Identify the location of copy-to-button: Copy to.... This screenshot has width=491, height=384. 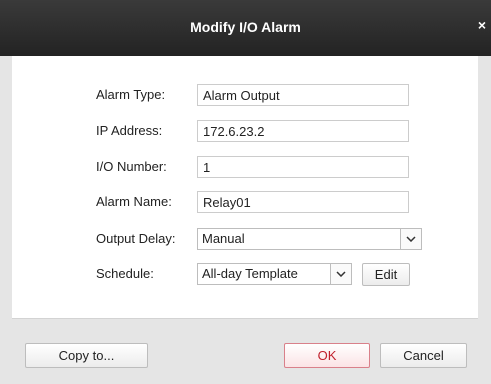
(86, 355).